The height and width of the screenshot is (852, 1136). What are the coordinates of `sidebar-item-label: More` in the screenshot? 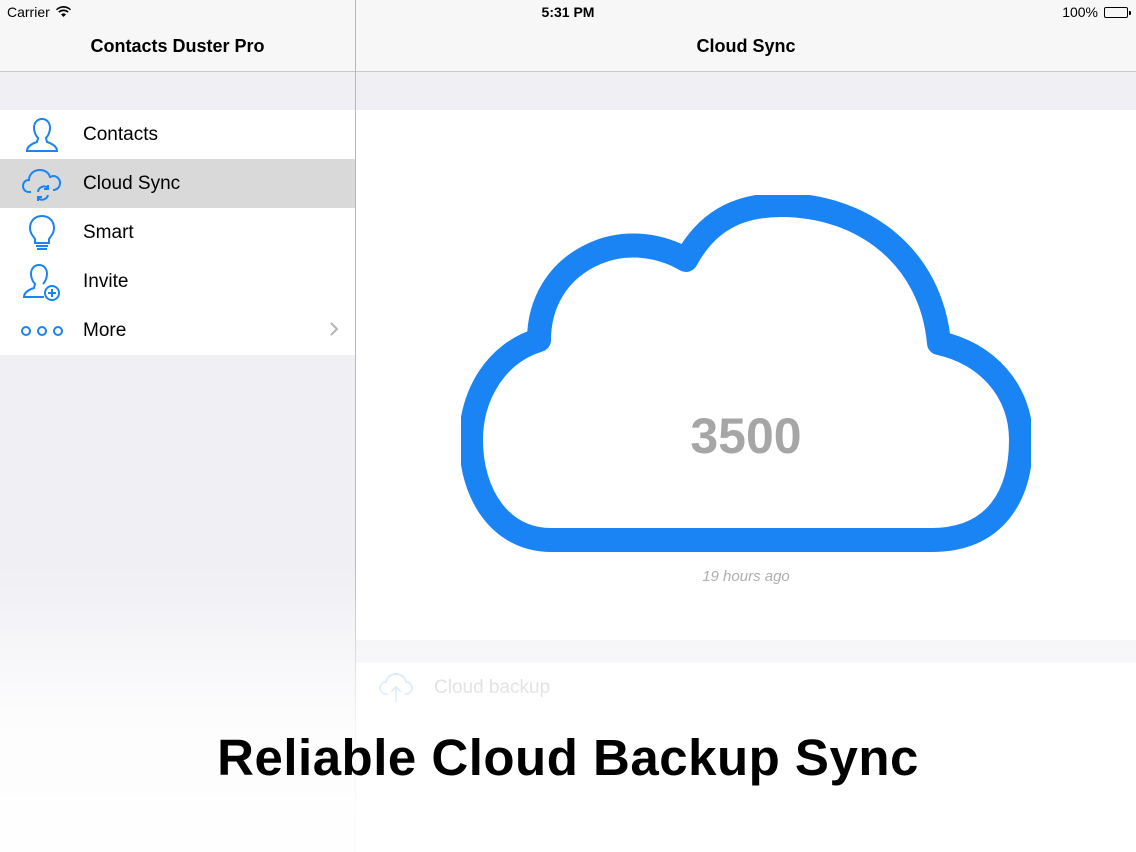 It's located at (105, 330).